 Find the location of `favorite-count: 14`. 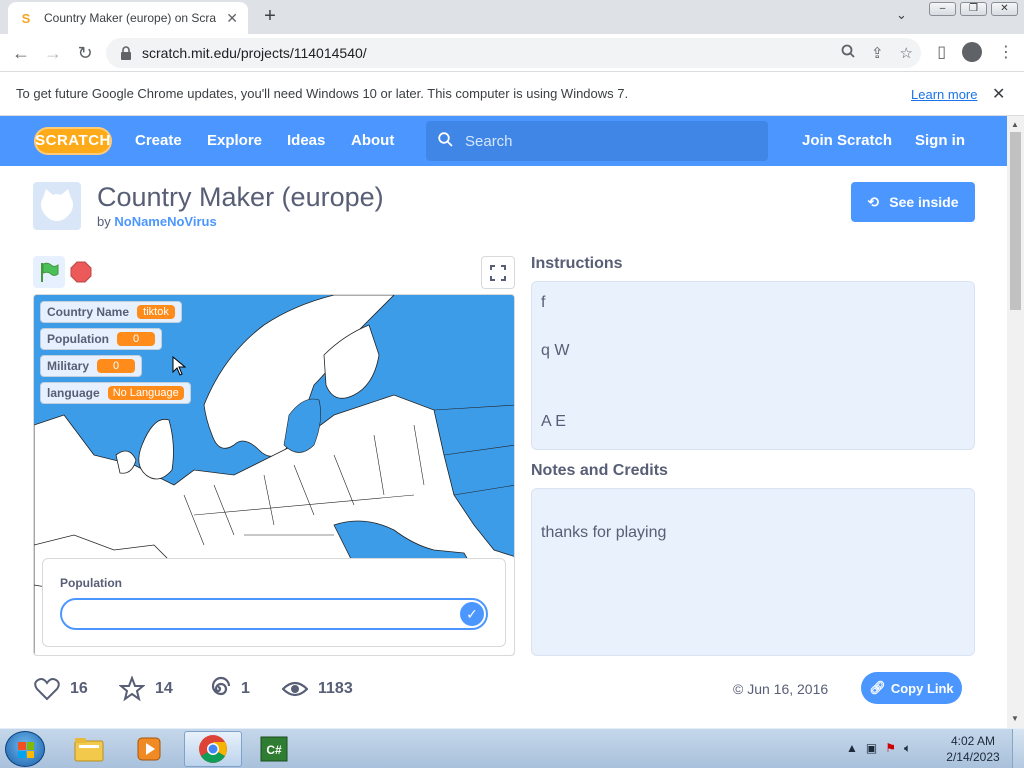

favorite-count: 14 is located at coordinates (164, 688).